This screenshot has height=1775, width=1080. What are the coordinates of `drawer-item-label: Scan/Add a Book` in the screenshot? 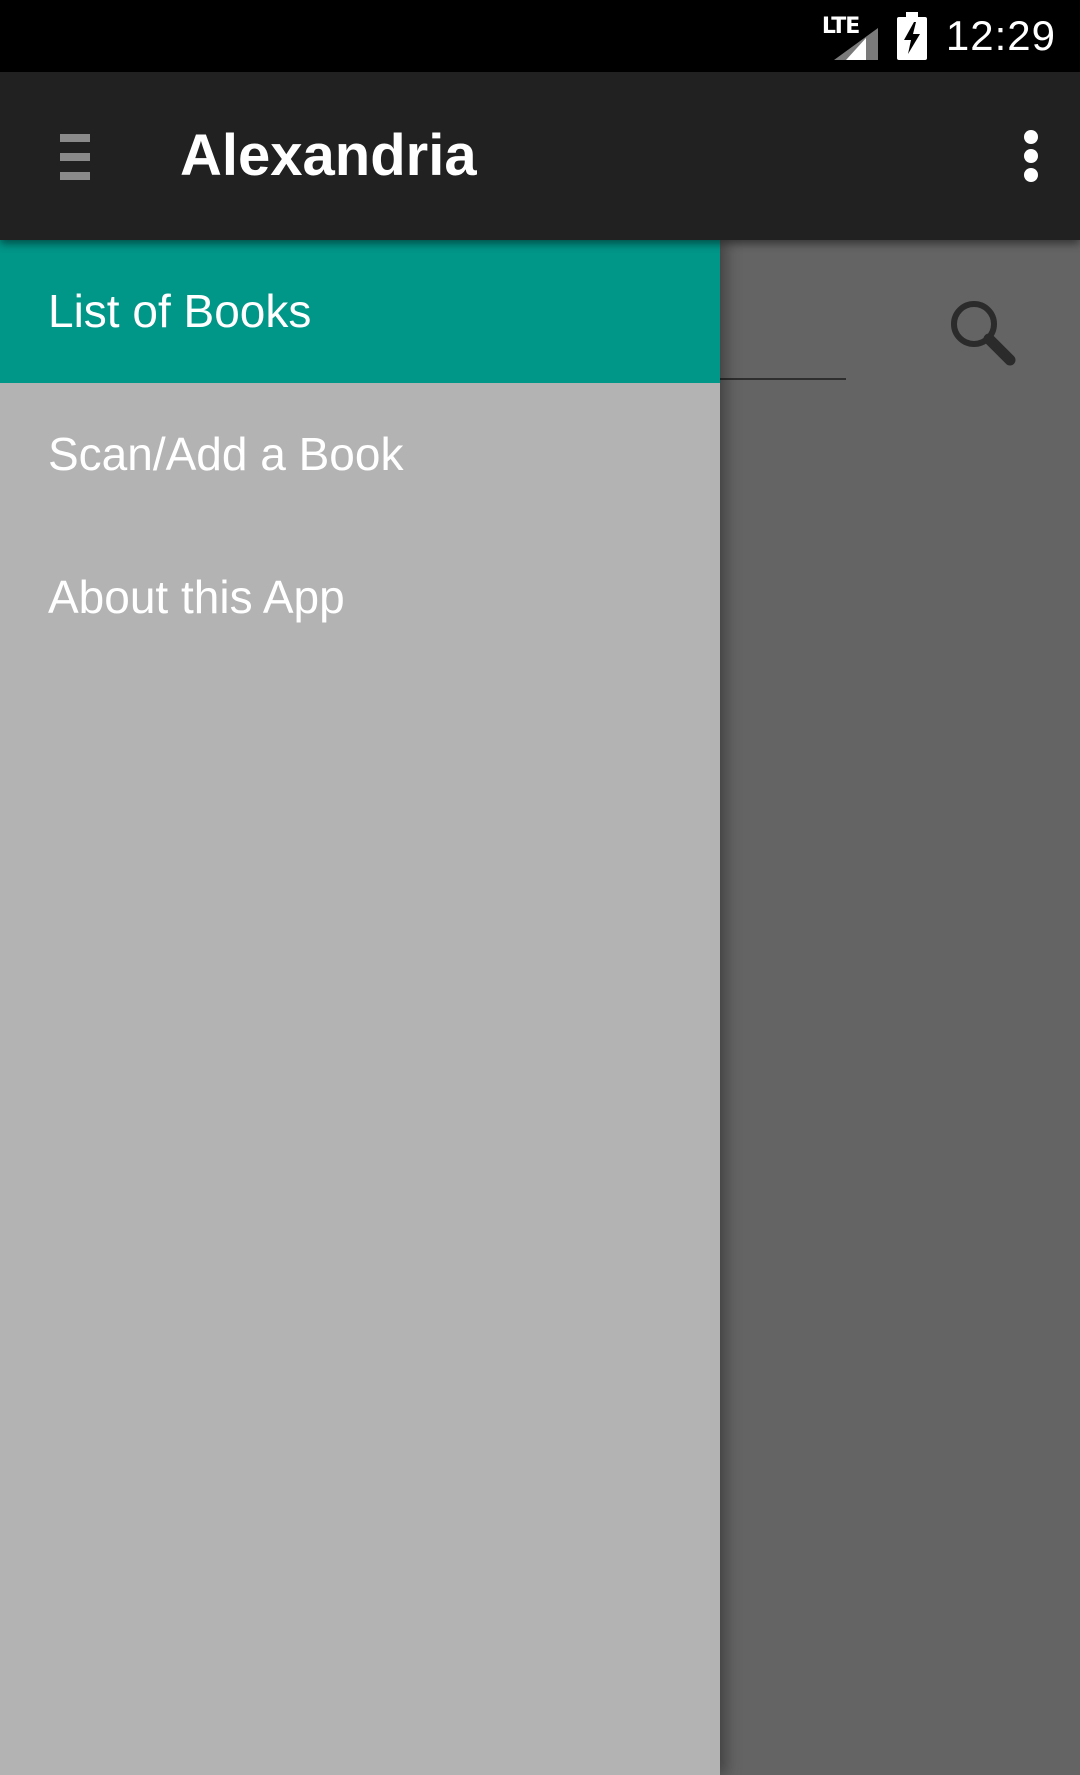 It's located at (226, 454).